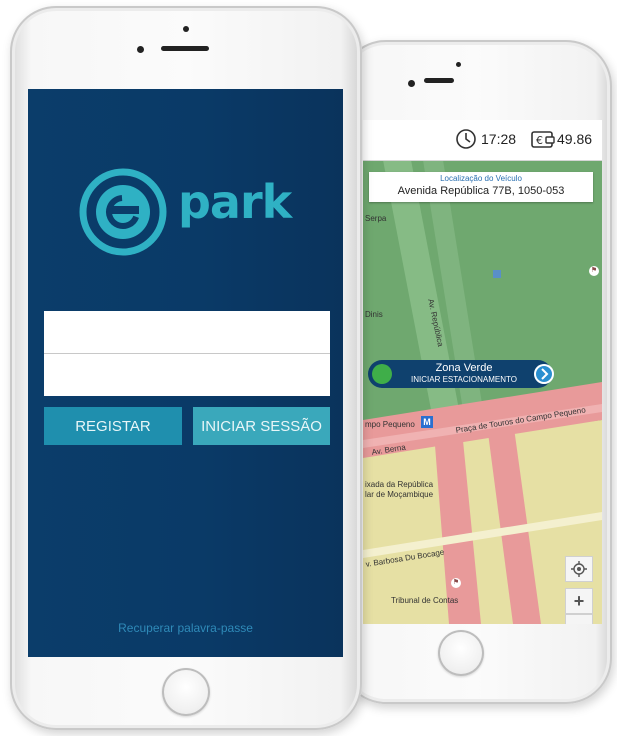 This screenshot has height=736, width=617. What do you see at coordinates (499, 139) in the screenshot?
I see `time-text: 17:28` at bounding box center [499, 139].